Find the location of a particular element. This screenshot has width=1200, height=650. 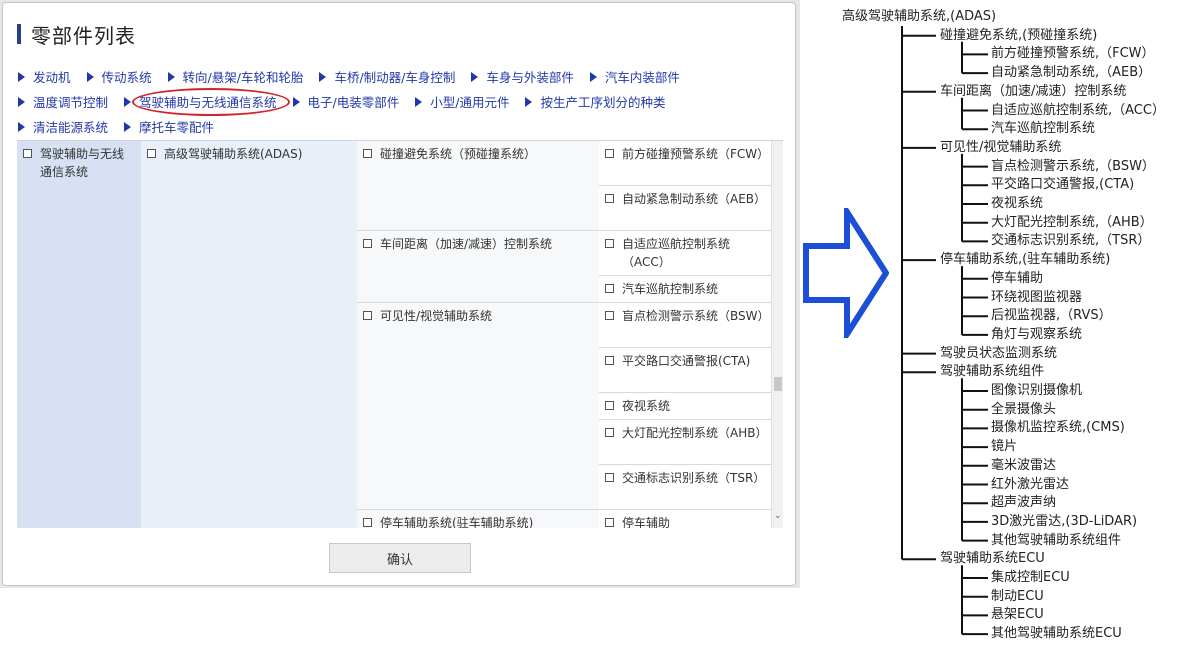

level4-label: 平交路口交通警报(CTA) is located at coordinates (686, 361).